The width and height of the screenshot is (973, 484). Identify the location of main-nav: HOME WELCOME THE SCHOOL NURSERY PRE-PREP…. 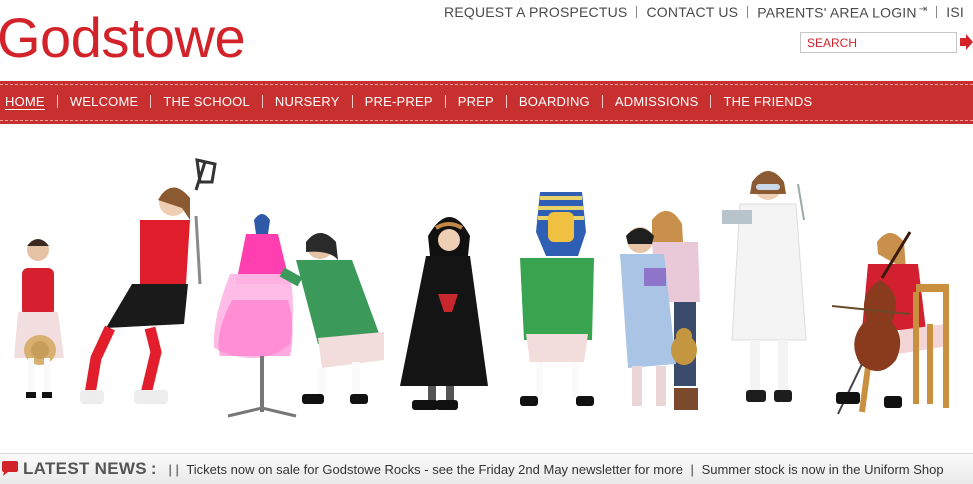
(486, 102).